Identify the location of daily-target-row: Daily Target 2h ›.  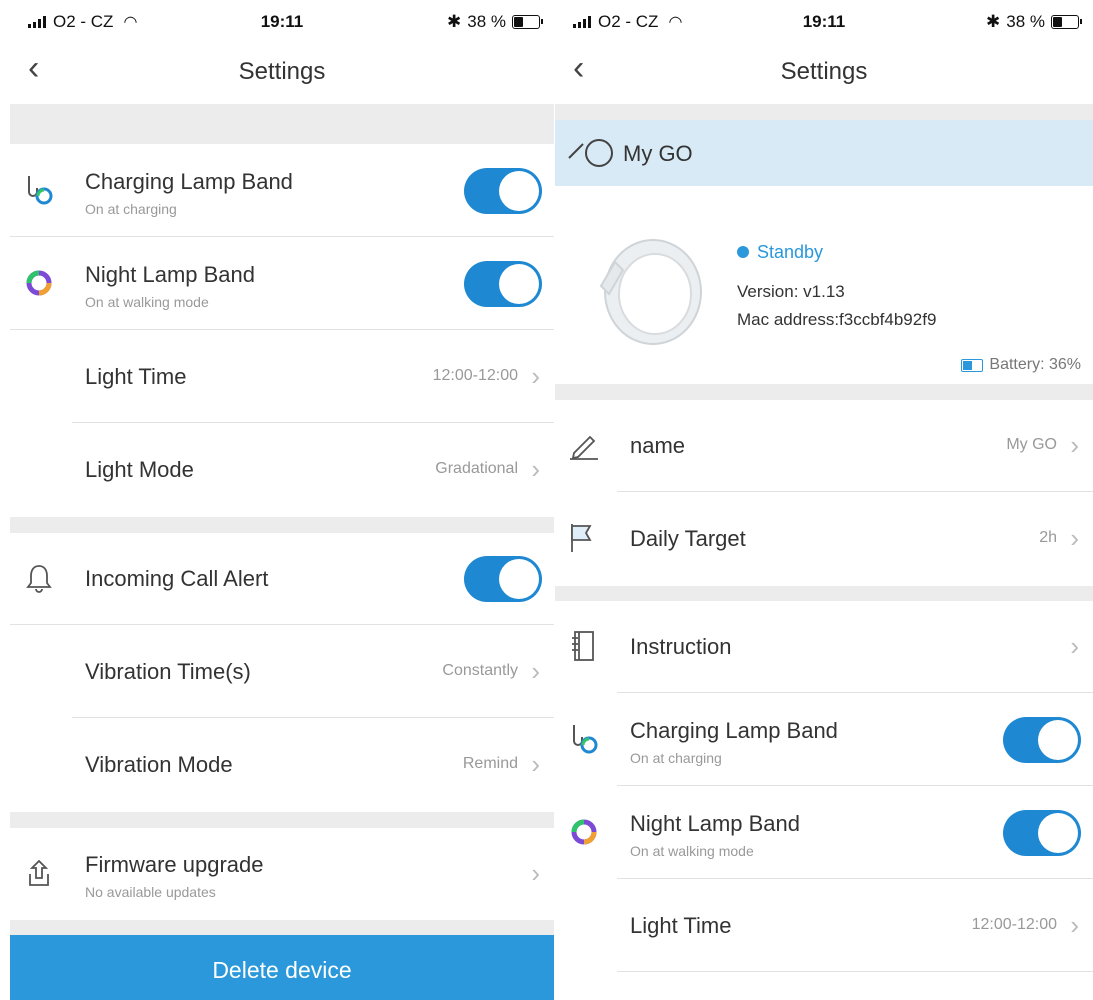
(824, 539).